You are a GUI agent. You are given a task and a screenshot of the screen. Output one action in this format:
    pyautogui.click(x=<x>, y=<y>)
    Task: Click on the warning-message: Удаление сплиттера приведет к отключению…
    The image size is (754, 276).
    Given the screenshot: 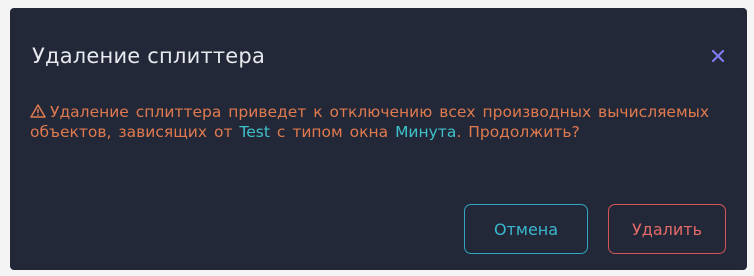 What is the action you would take?
    pyautogui.click(x=386, y=122)
    